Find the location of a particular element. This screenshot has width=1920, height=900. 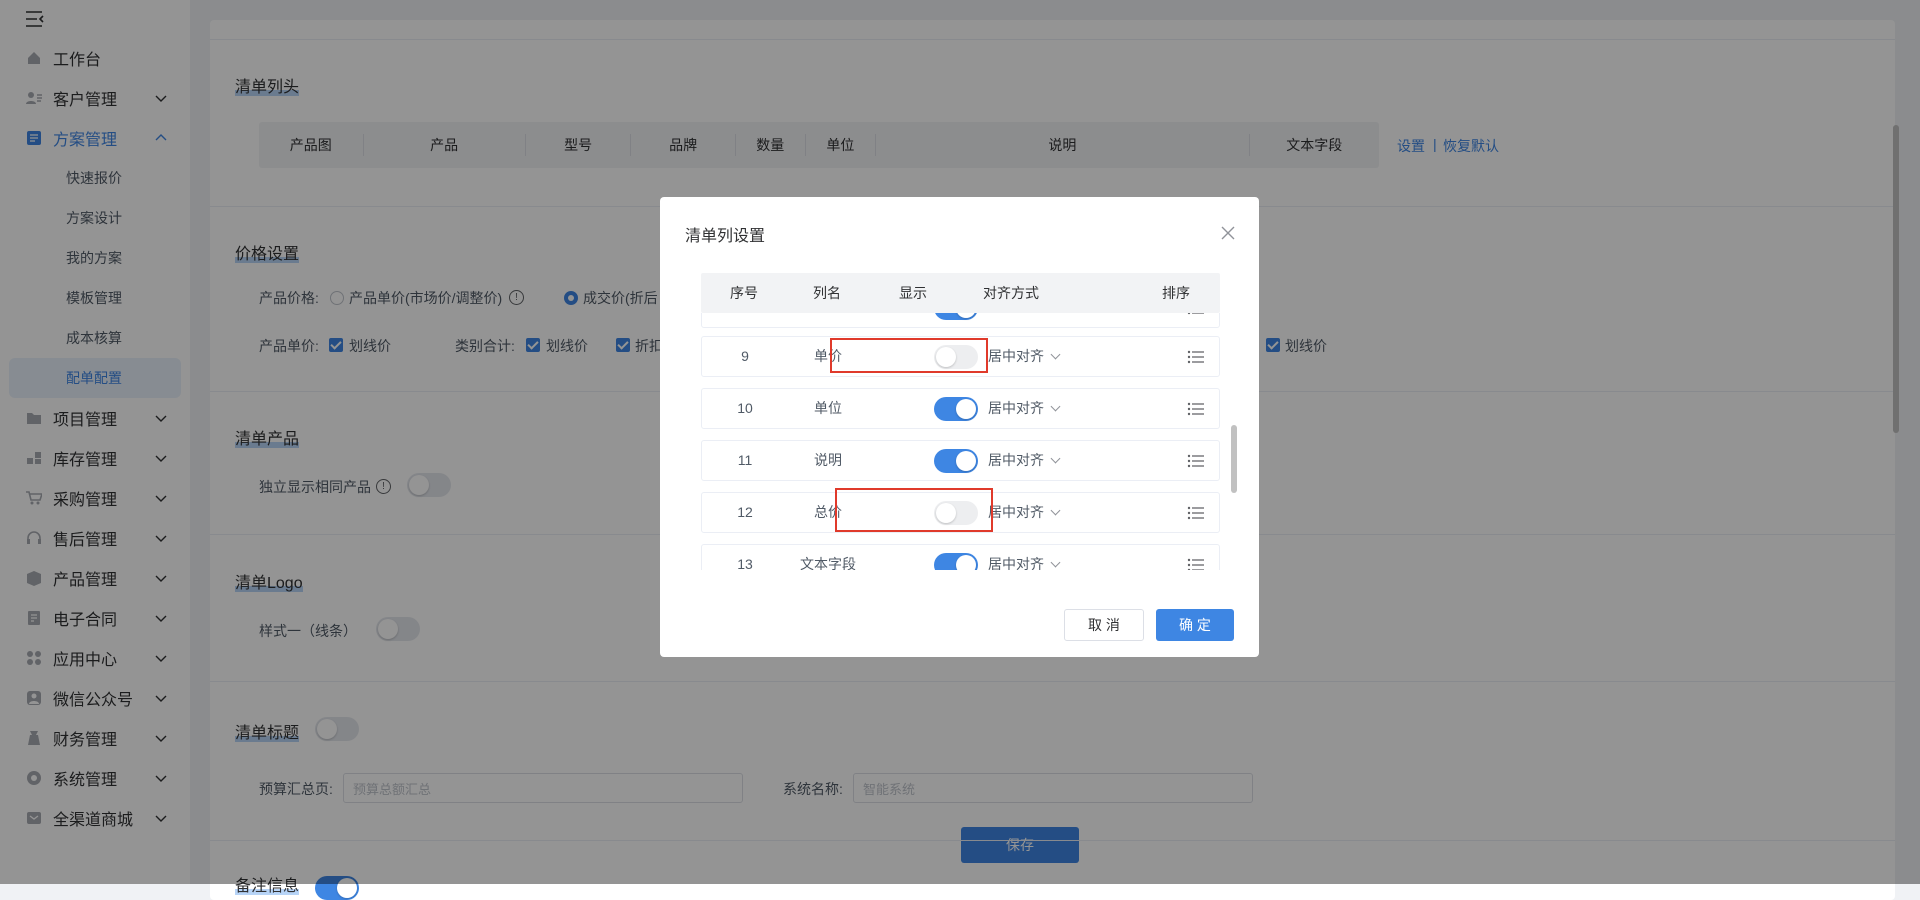

table-row: 13 文本字段 居中对齐 is located at coordinates (960, 557).